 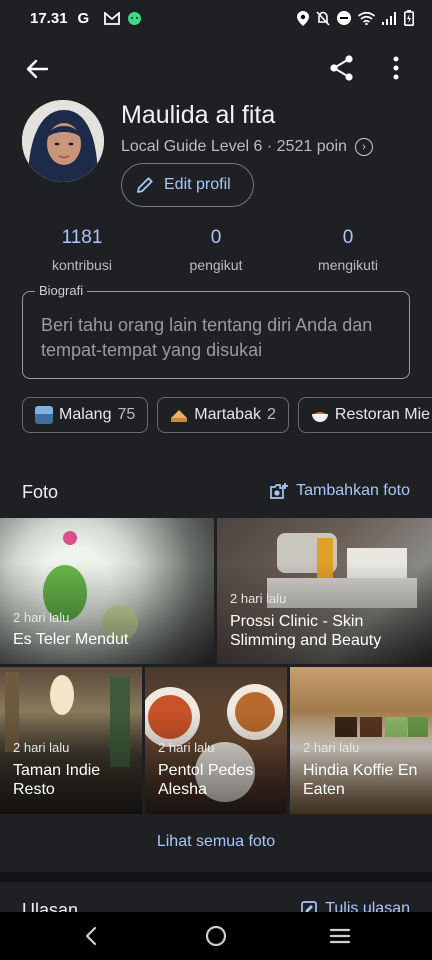 I want to click on see-all-photos-link: Lihat semua foto, so click(x=216, y=842).